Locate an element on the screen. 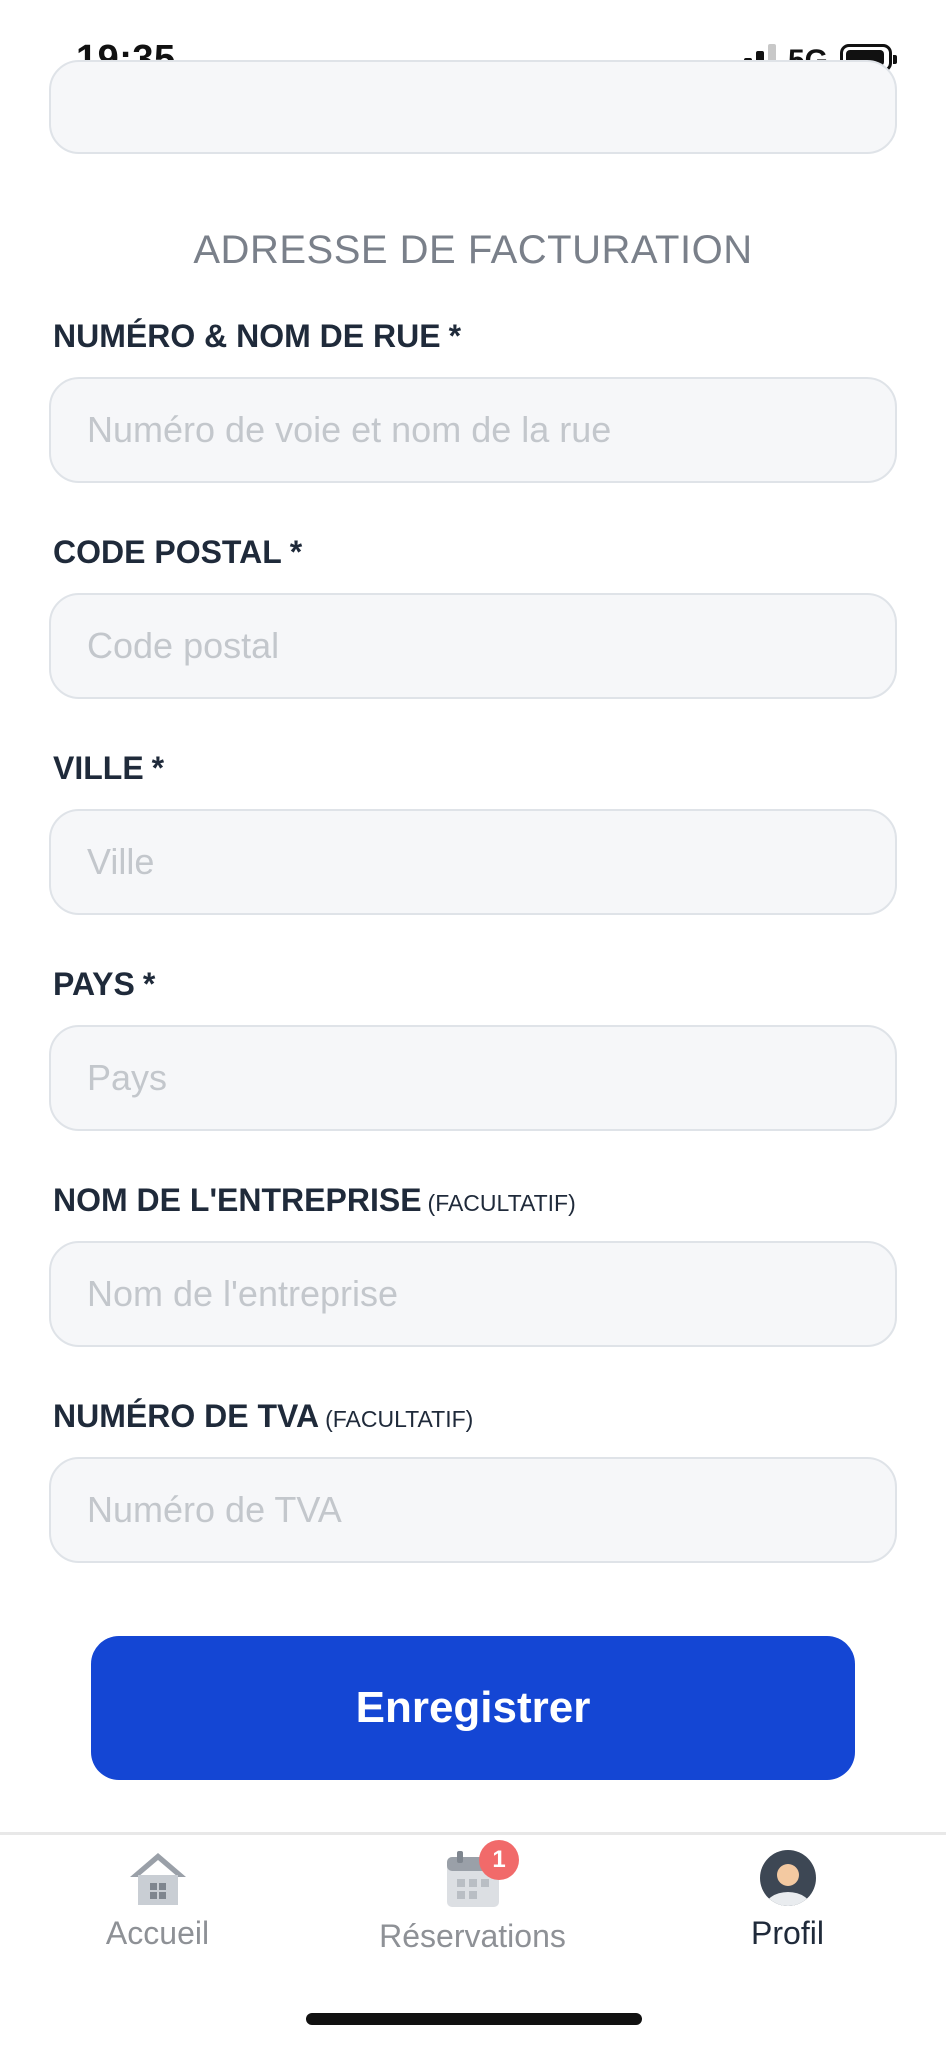 The width and height of the screenshot is (946, 2051). save-button: Enregistrer is located at coordinates (473, 1708).